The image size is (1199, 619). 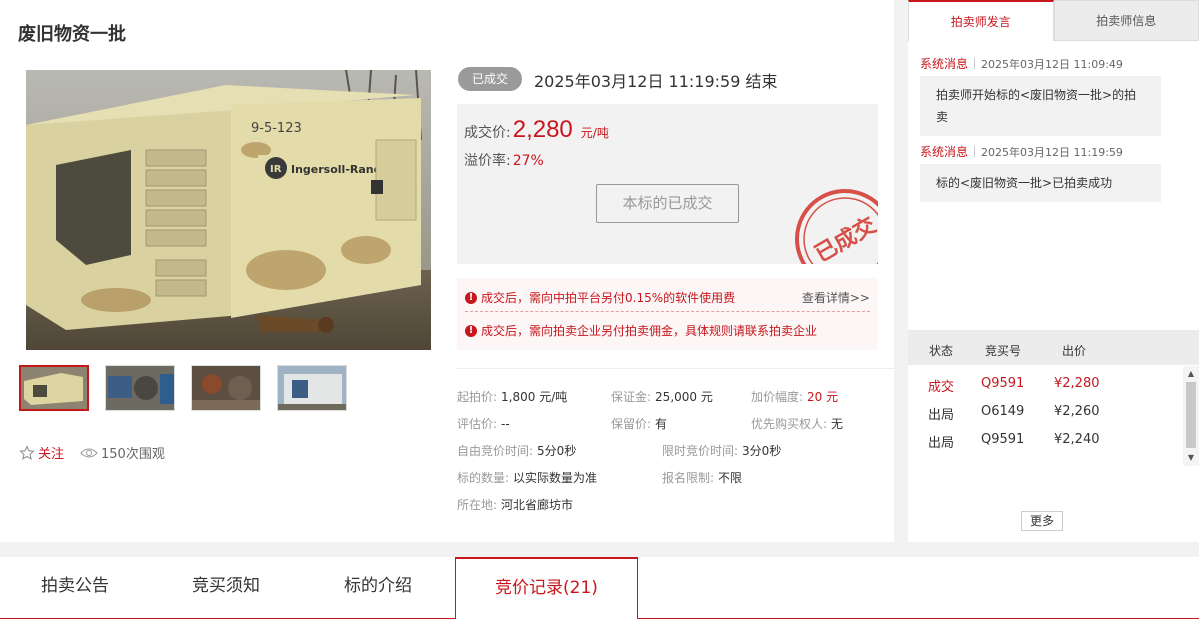 I want to click on tab-auctioneer-speech: 拍卖师发言, so click(x=981, y=20).